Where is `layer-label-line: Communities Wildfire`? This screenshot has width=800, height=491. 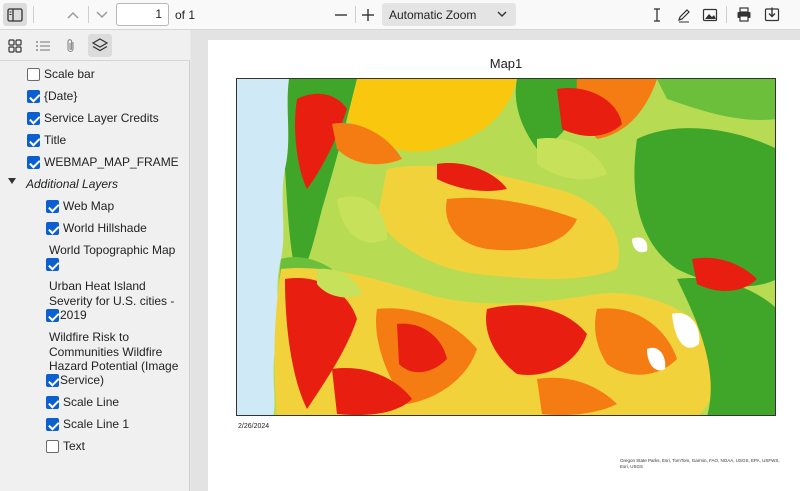
layer-label-line: Communities Wildfire is located at coordinates (106, 351).